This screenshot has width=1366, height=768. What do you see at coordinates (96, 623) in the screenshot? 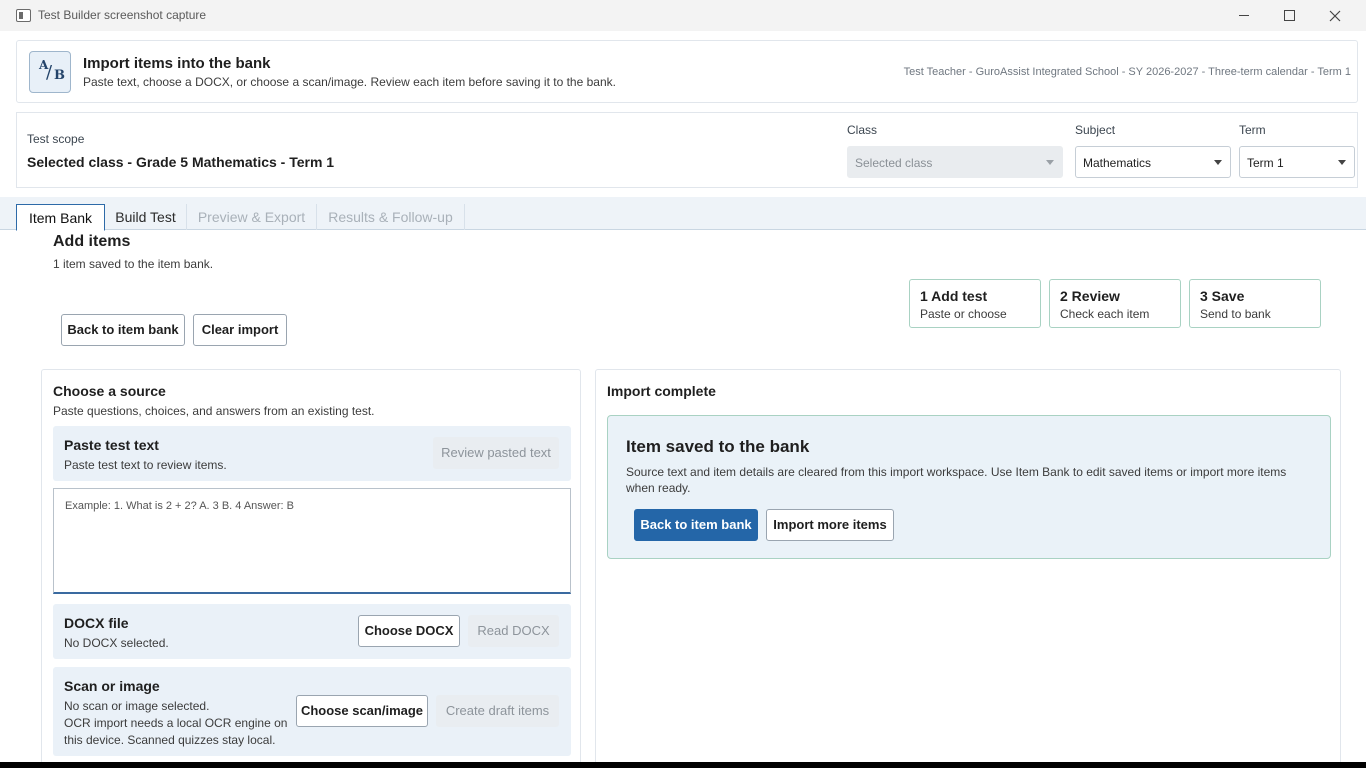
I see `docx-title: DOCX file` at bounding box center [96, 623].